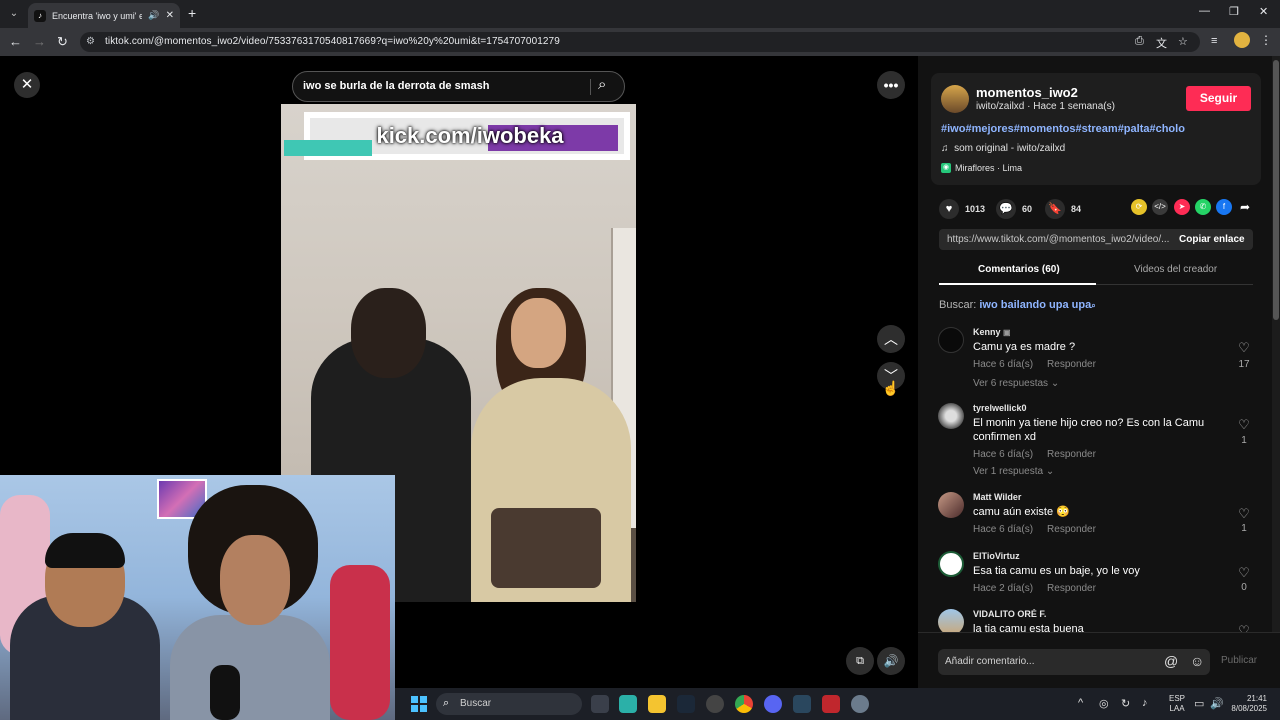 The image size is (1280, 720). Describe the element at coordinates (600, 704) in the screenshot. I see `task-view-icon` at that location.